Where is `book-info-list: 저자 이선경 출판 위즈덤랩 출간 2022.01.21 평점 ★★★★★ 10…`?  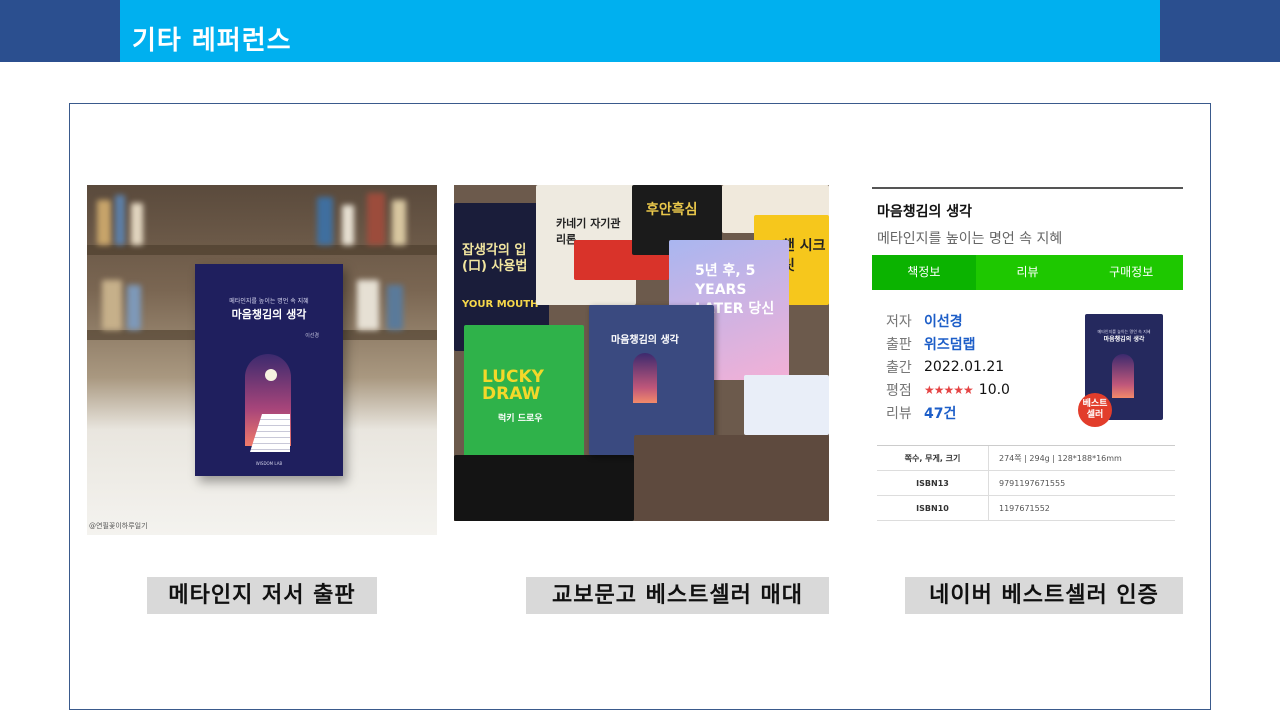 book-info-list: 저자 이선경 출판 위즈덤랩 출간 2022.01.21 평점 ★★★★★ 10… is located at coordinates (948, 366).